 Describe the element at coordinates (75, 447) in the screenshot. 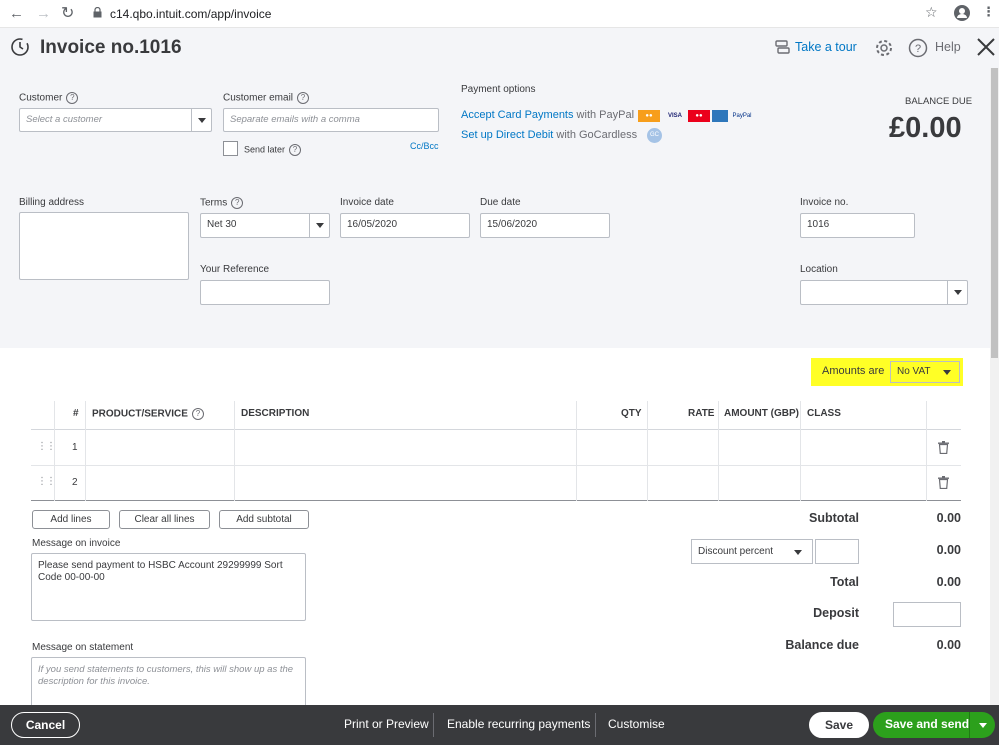

I see `row-number: 1` at that location.